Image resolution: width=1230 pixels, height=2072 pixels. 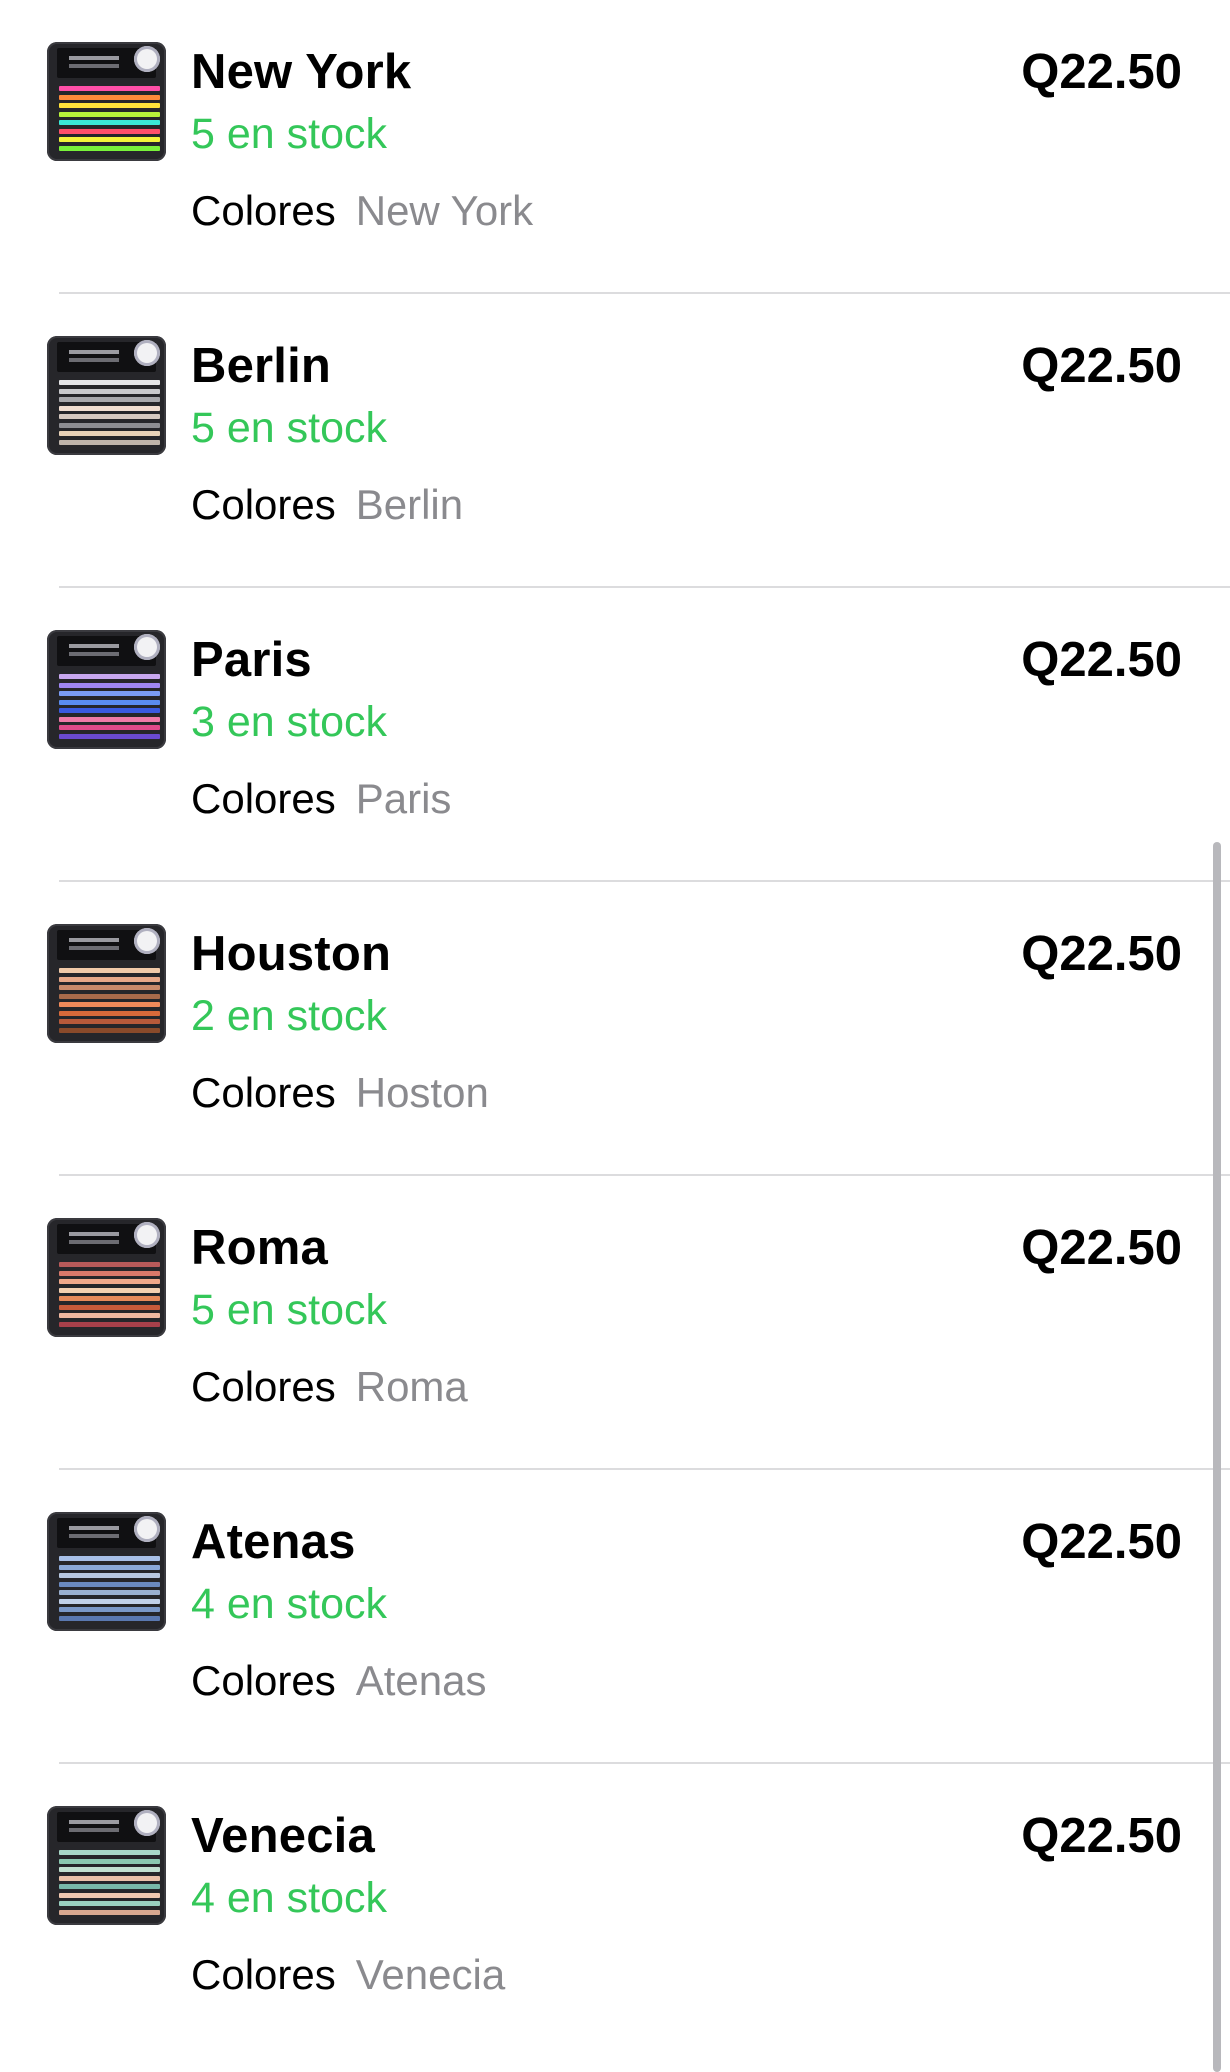 What do you see at coordinates (289, 1016) in the screenshot?
I see `stock-status: 2 en stock` at bounding box center [289, 1016].